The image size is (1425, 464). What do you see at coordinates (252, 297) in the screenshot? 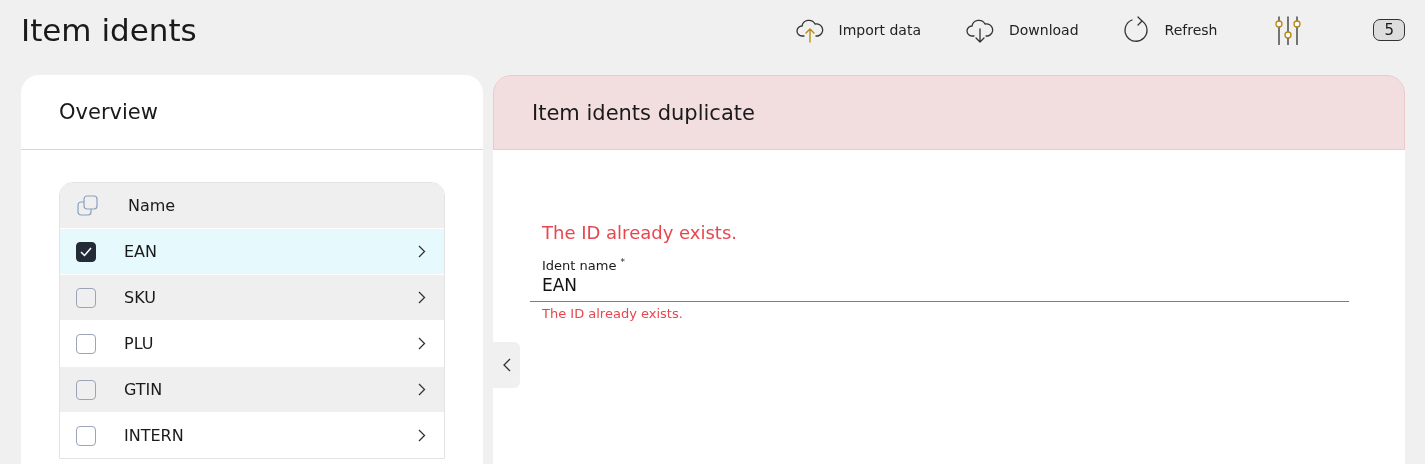
I see `list-row: SKU` at bounding box center [252, 297].